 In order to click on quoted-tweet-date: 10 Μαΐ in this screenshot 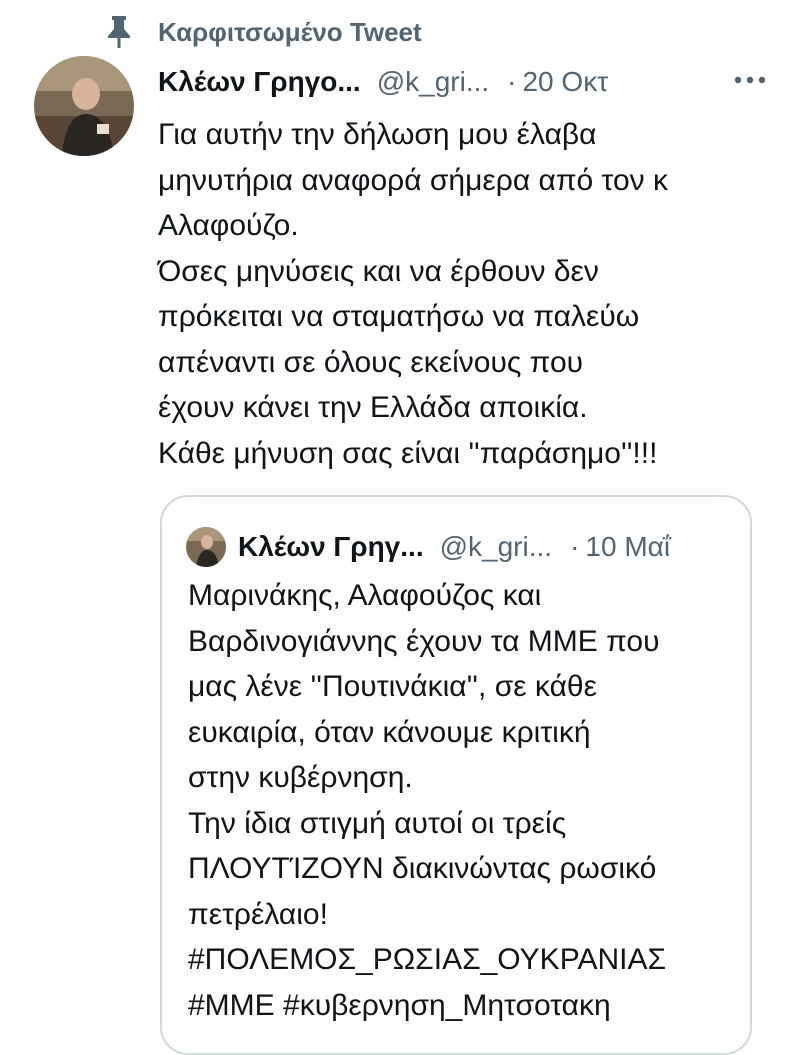, I will do `click(628, 546)`.